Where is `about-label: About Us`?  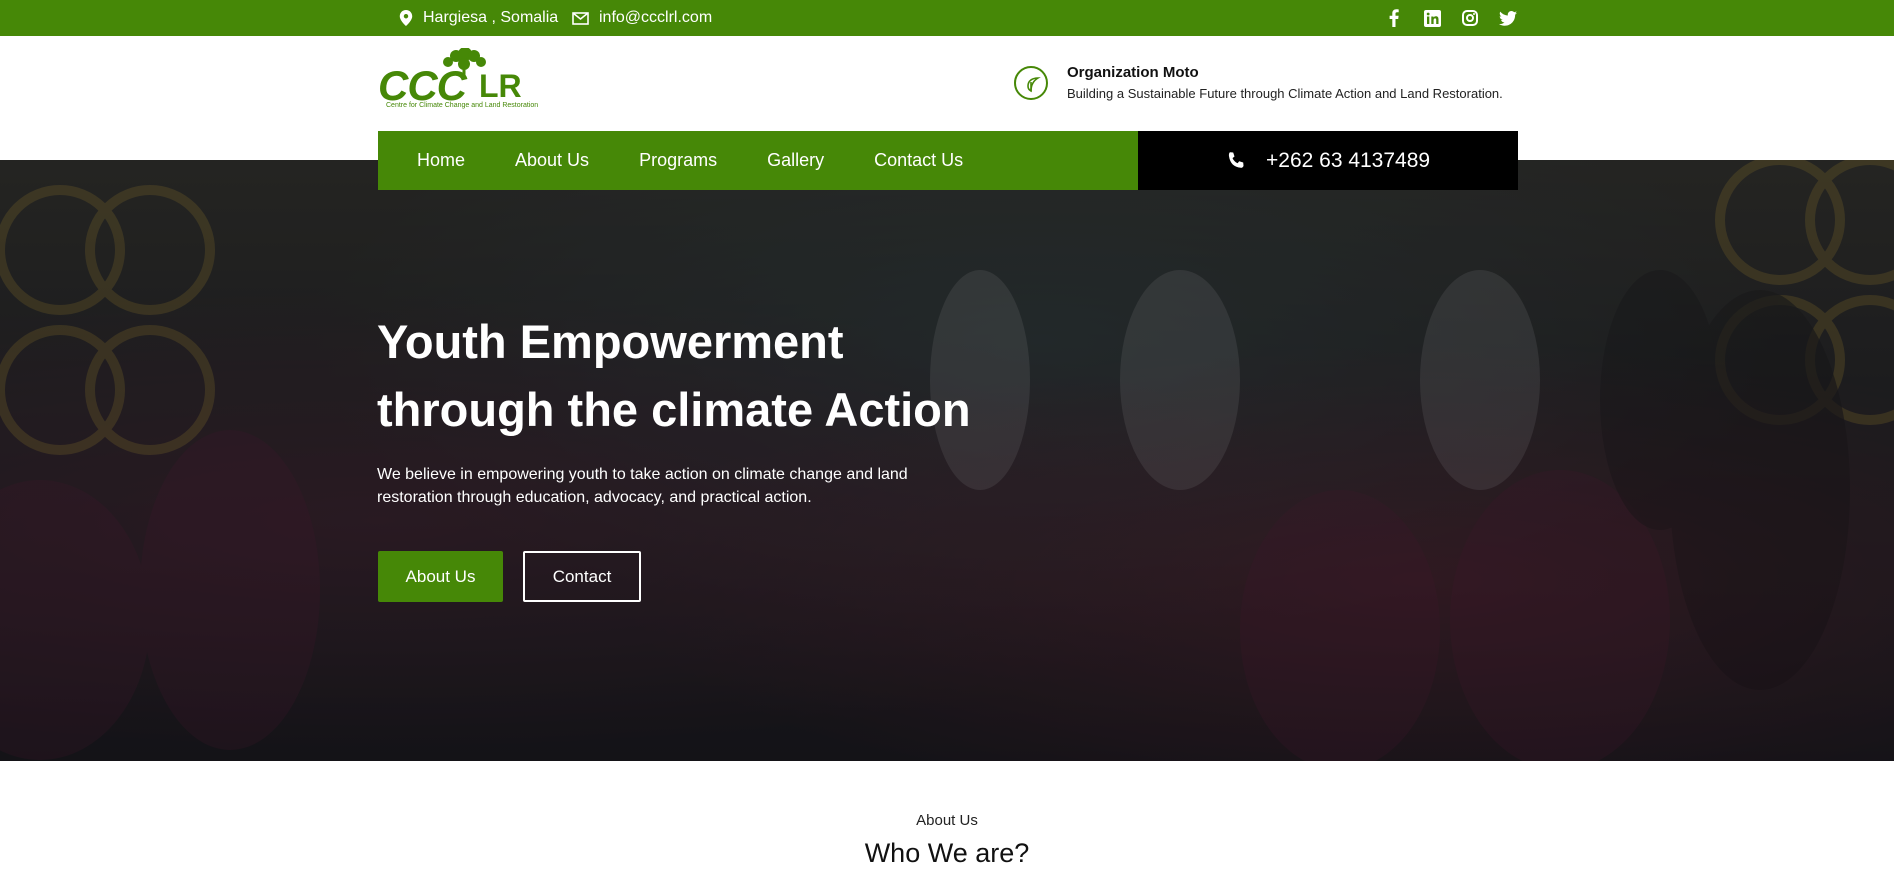
about-label: About Us is located at coordinates (947, 820).